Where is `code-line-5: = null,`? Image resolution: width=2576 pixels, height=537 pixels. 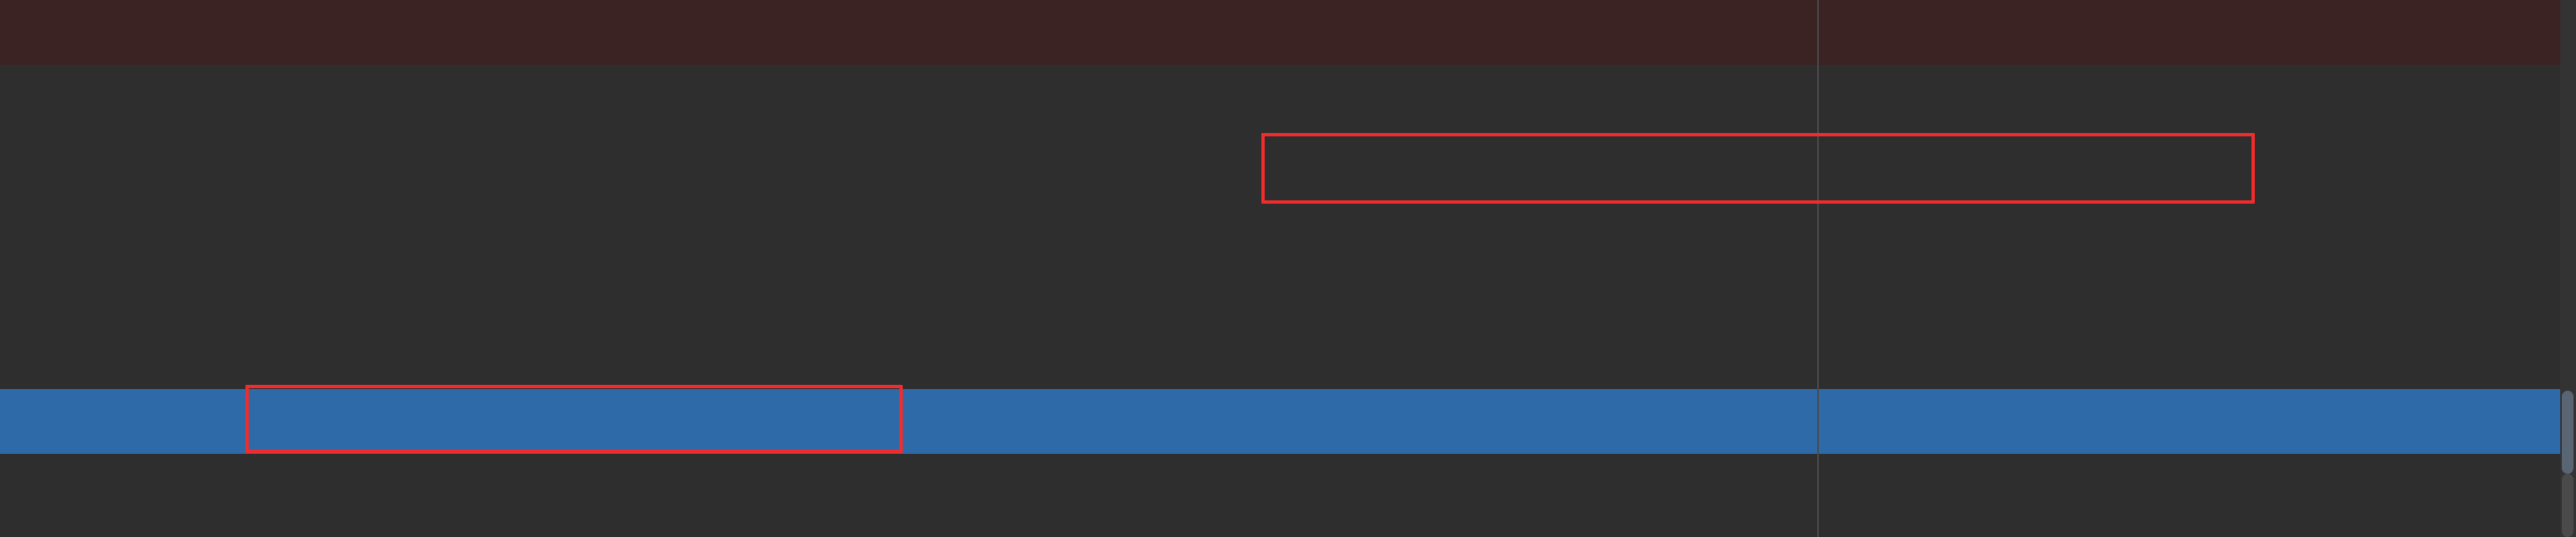 code-line-5: = null, is located at coordinates (1280, 291).